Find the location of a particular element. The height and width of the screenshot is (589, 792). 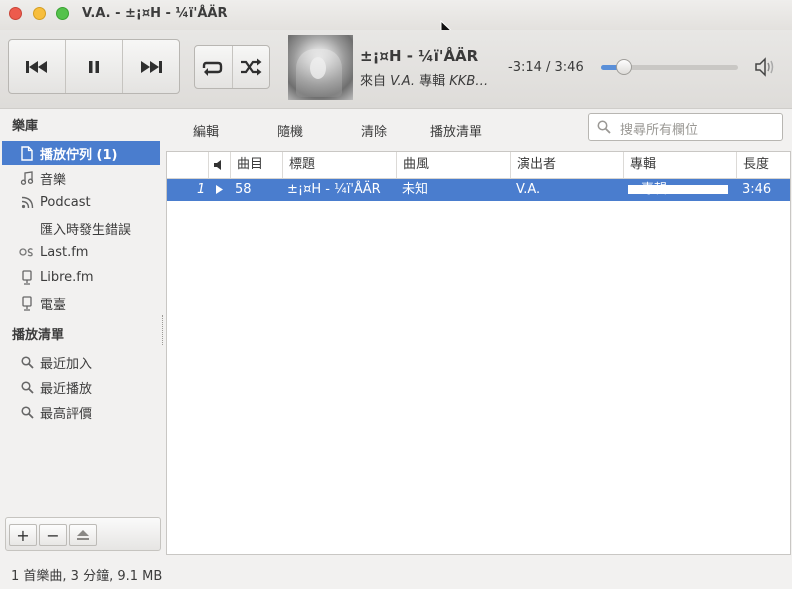

playback-mode-controls is located at coordinates (232, 67).